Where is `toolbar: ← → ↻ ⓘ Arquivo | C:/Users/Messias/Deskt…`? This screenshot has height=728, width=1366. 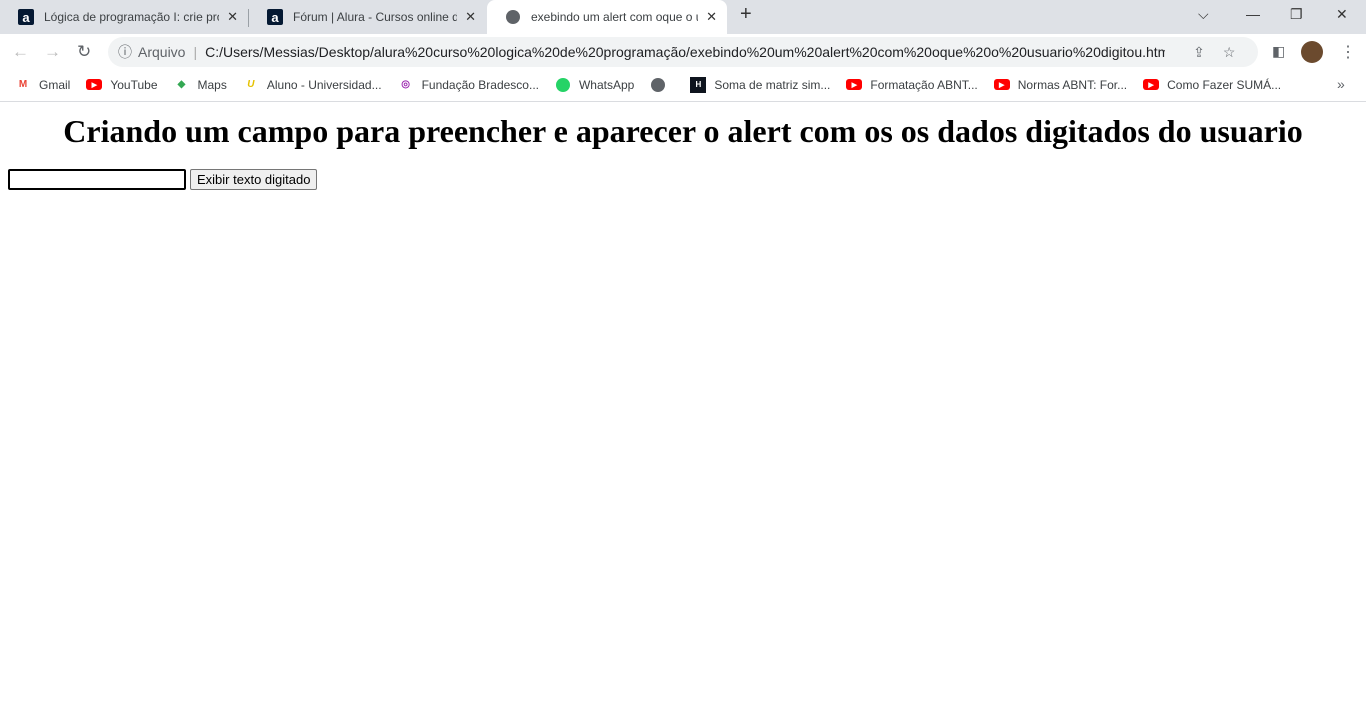 toolbar: ← → ↻ ⓘ Arquivo | C:/Users/Messias/Deskt… is located at coordinates (683, 51).